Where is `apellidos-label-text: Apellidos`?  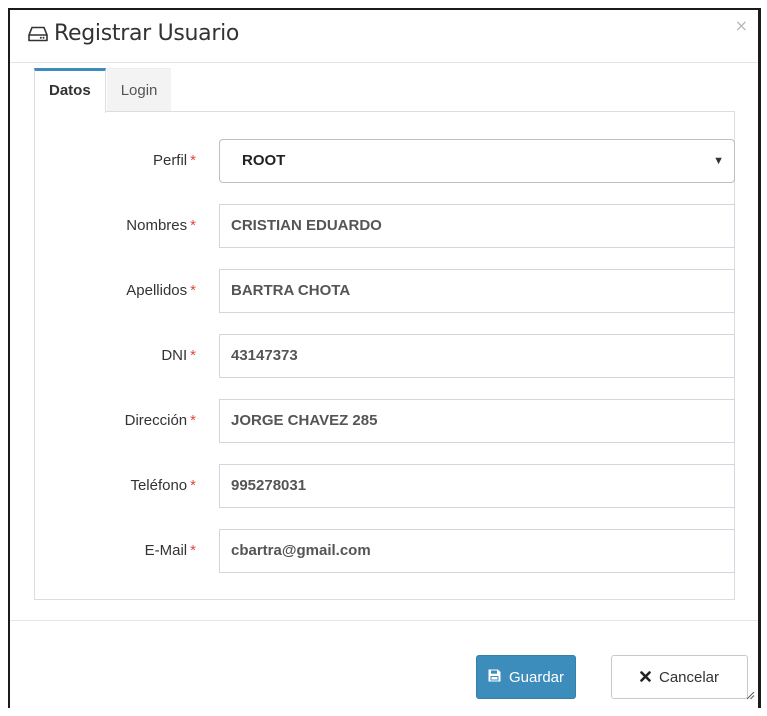 apellidos-label-text: Apellidos is located at coordinates (157, 290).